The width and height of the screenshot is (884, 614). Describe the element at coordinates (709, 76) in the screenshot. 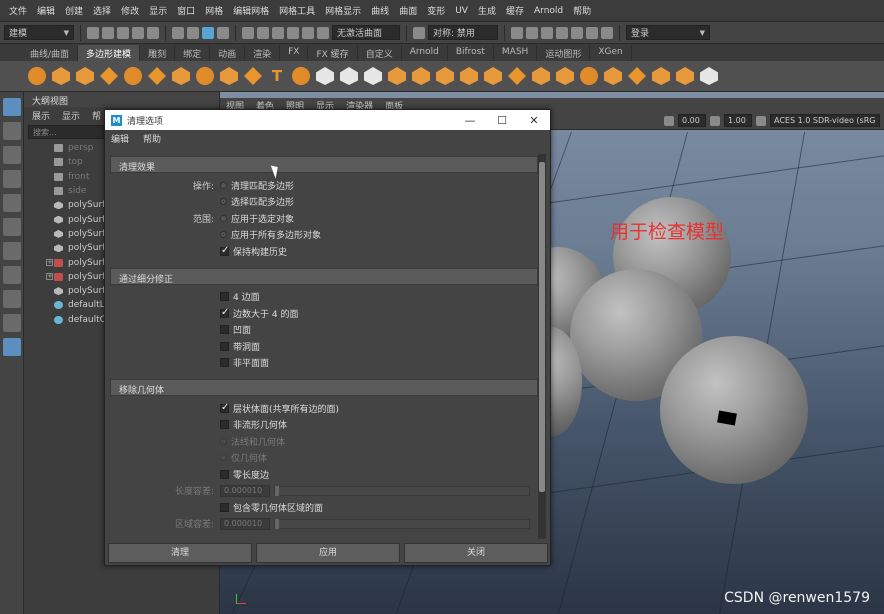

I see `quad-draw-icon` at that location.